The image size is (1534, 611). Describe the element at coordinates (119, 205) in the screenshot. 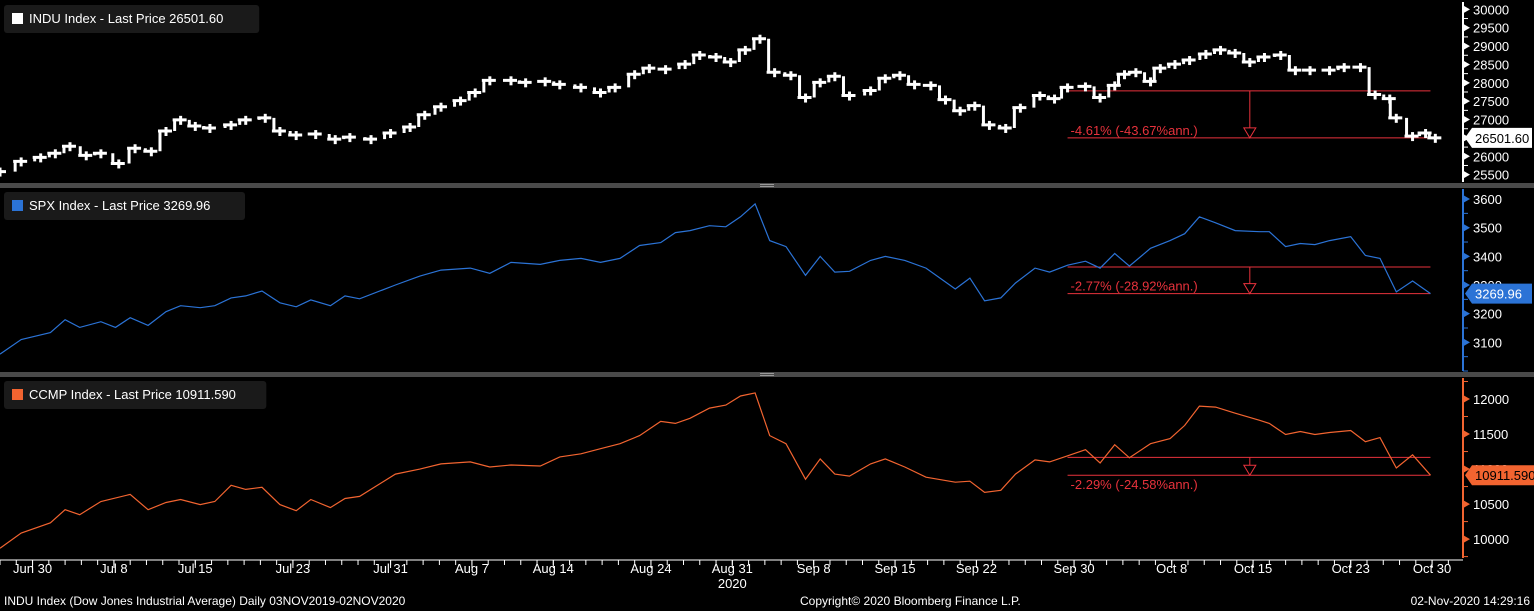

I see `legend-label: SPX Index - Last Price 3269.96` at that location.